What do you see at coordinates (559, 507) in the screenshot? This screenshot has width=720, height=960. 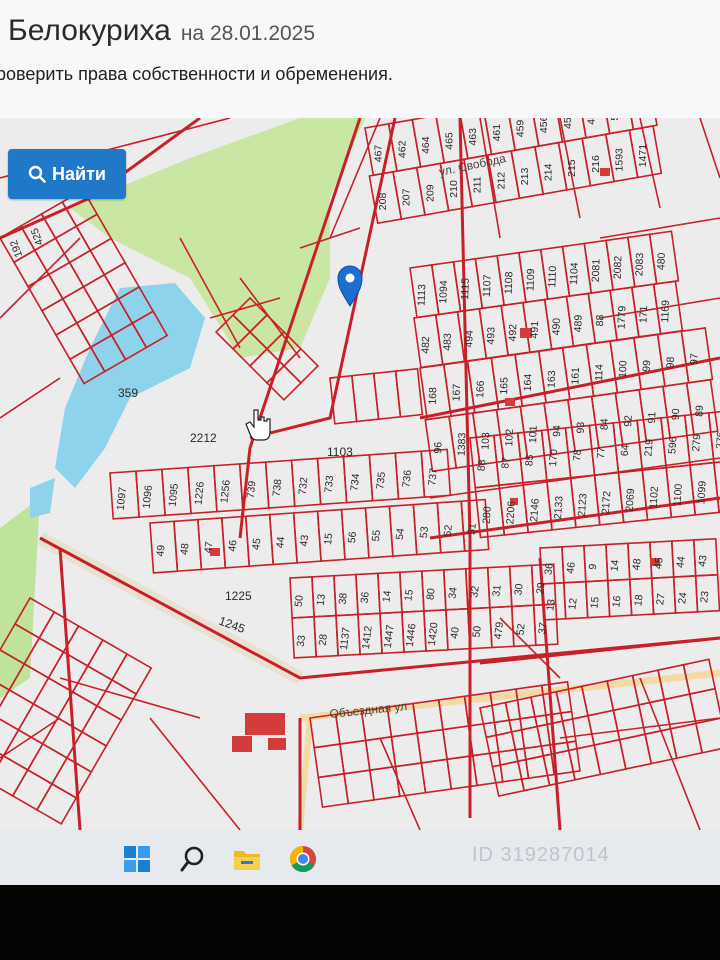 I see `parcel-number: 2133` at bounding box center [559, 507].